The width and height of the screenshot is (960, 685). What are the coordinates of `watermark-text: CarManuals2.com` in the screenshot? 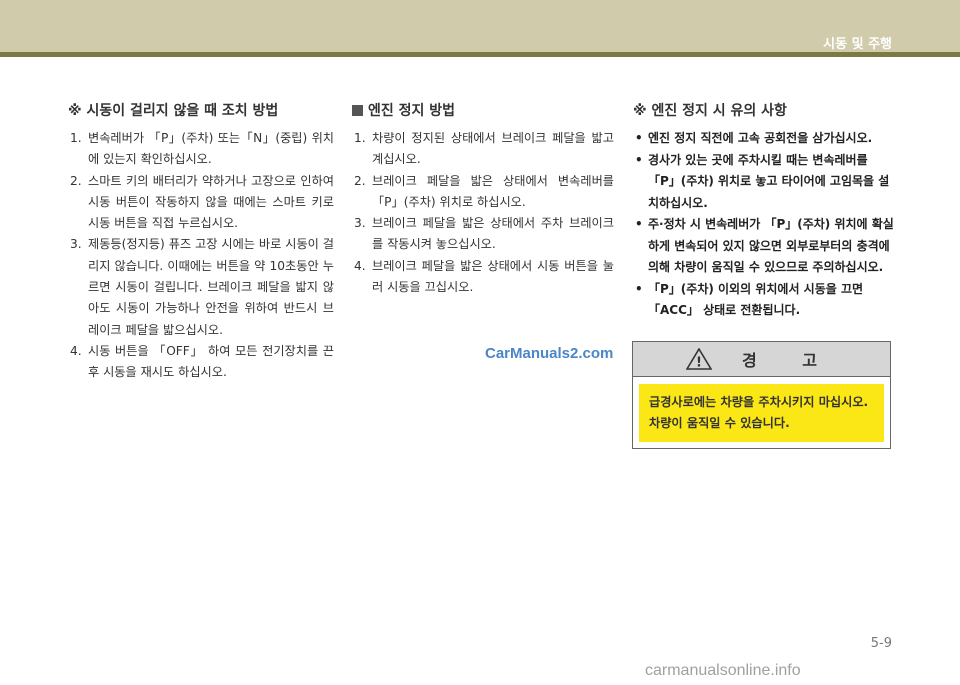 It's located at (549, 353).